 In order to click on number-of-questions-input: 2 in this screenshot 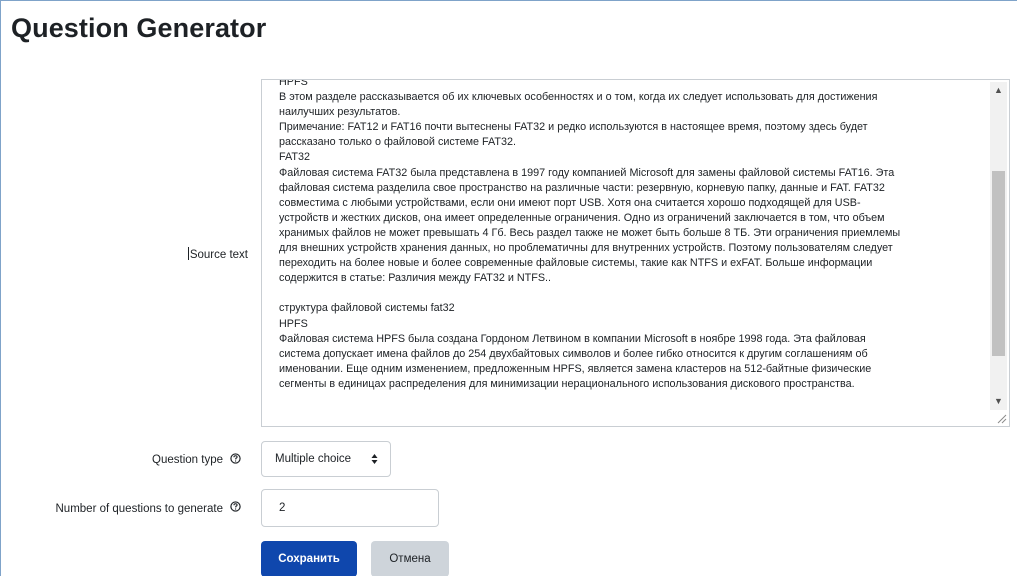, I will do `click(350, 508)`.